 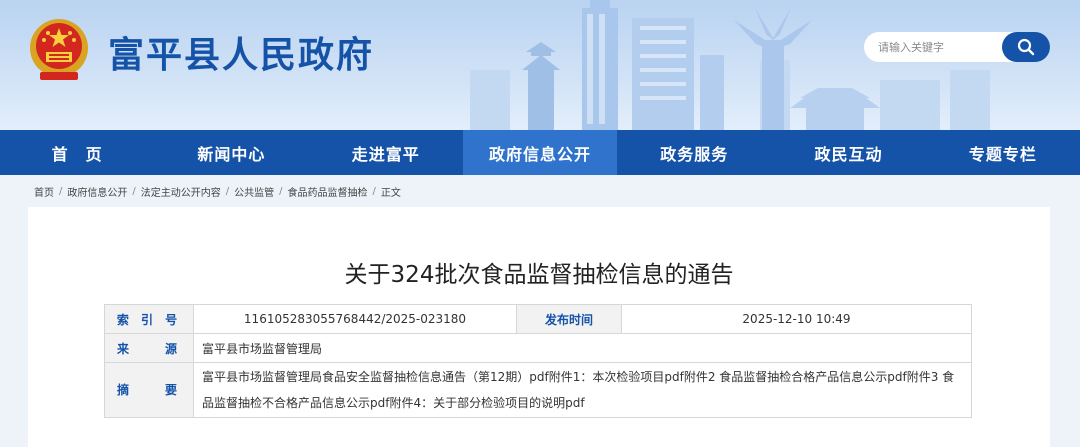 What do you see at coordinates (44, 191) in the screenshot?
I see `breadcrumb-home: 首页` at bounding box center [44, 191].